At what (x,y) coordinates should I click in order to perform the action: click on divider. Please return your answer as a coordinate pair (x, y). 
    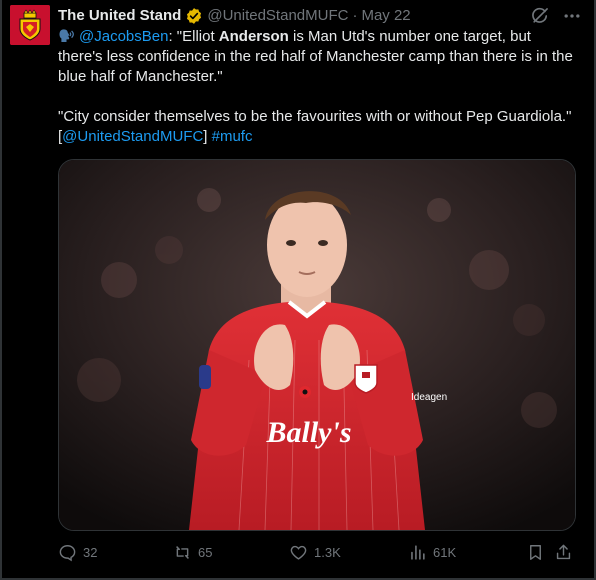
    Looking at the image, I should click on (1, 290).